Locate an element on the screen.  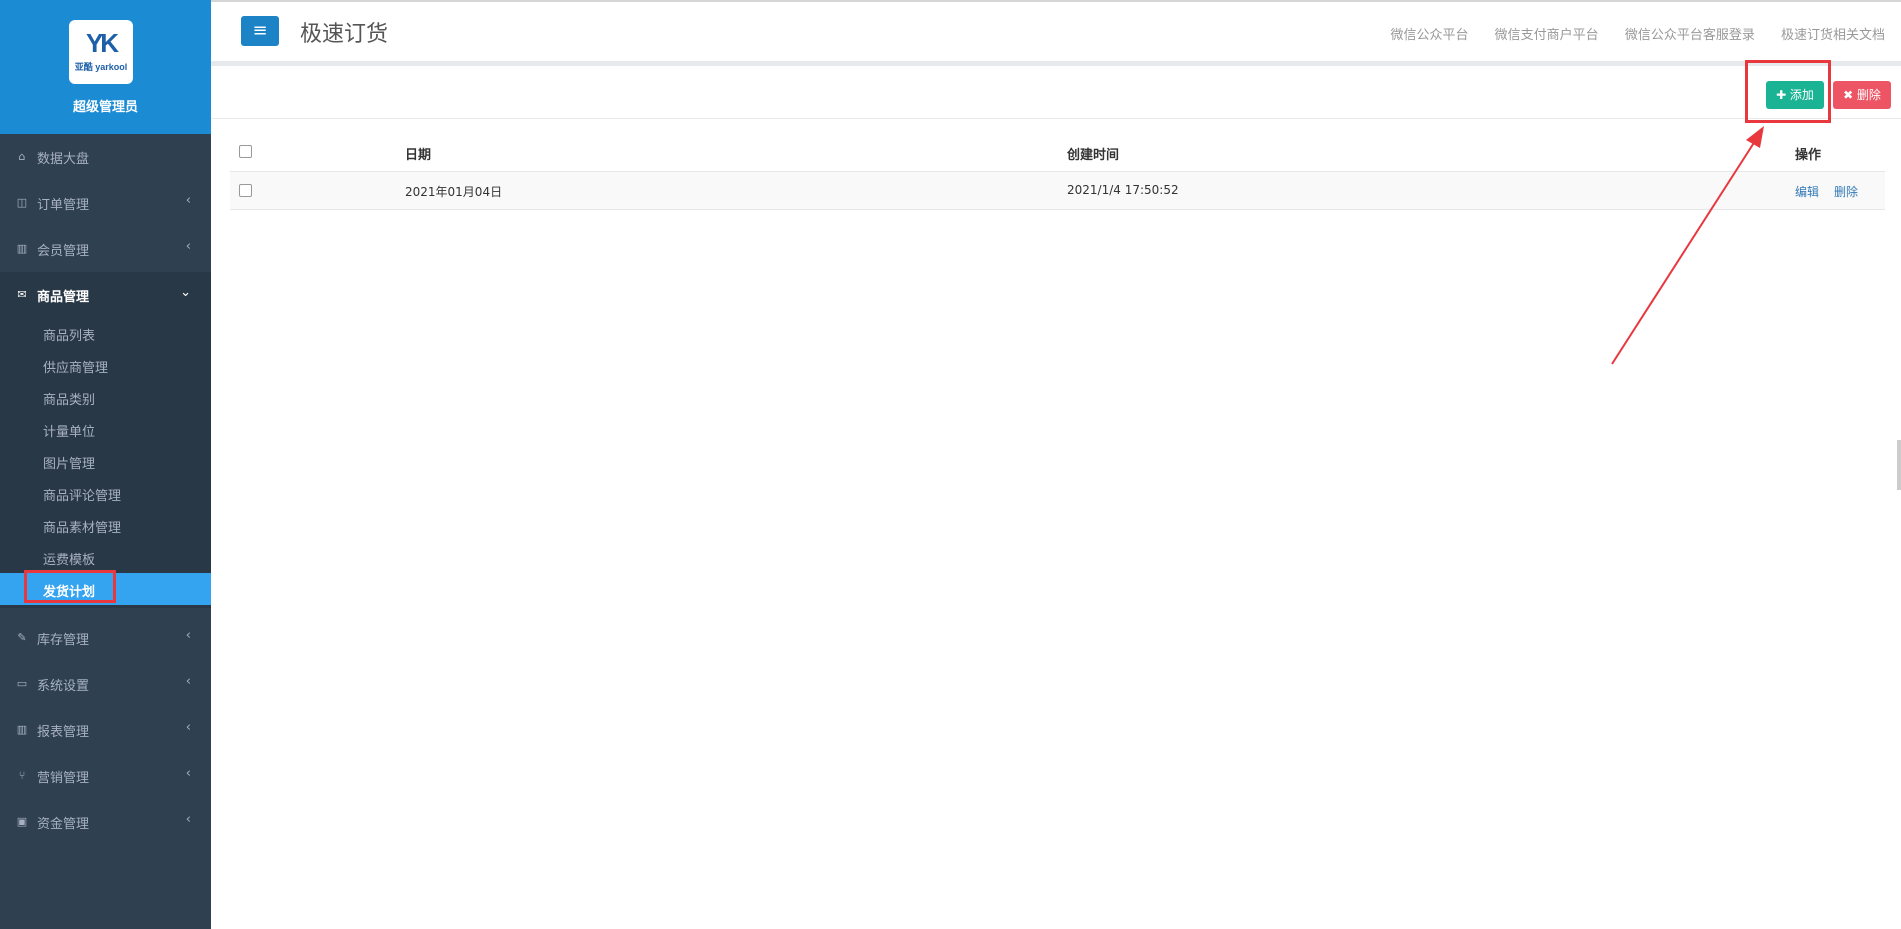
column-header-created: 创建时间 is located at coordinates (1093, 153).